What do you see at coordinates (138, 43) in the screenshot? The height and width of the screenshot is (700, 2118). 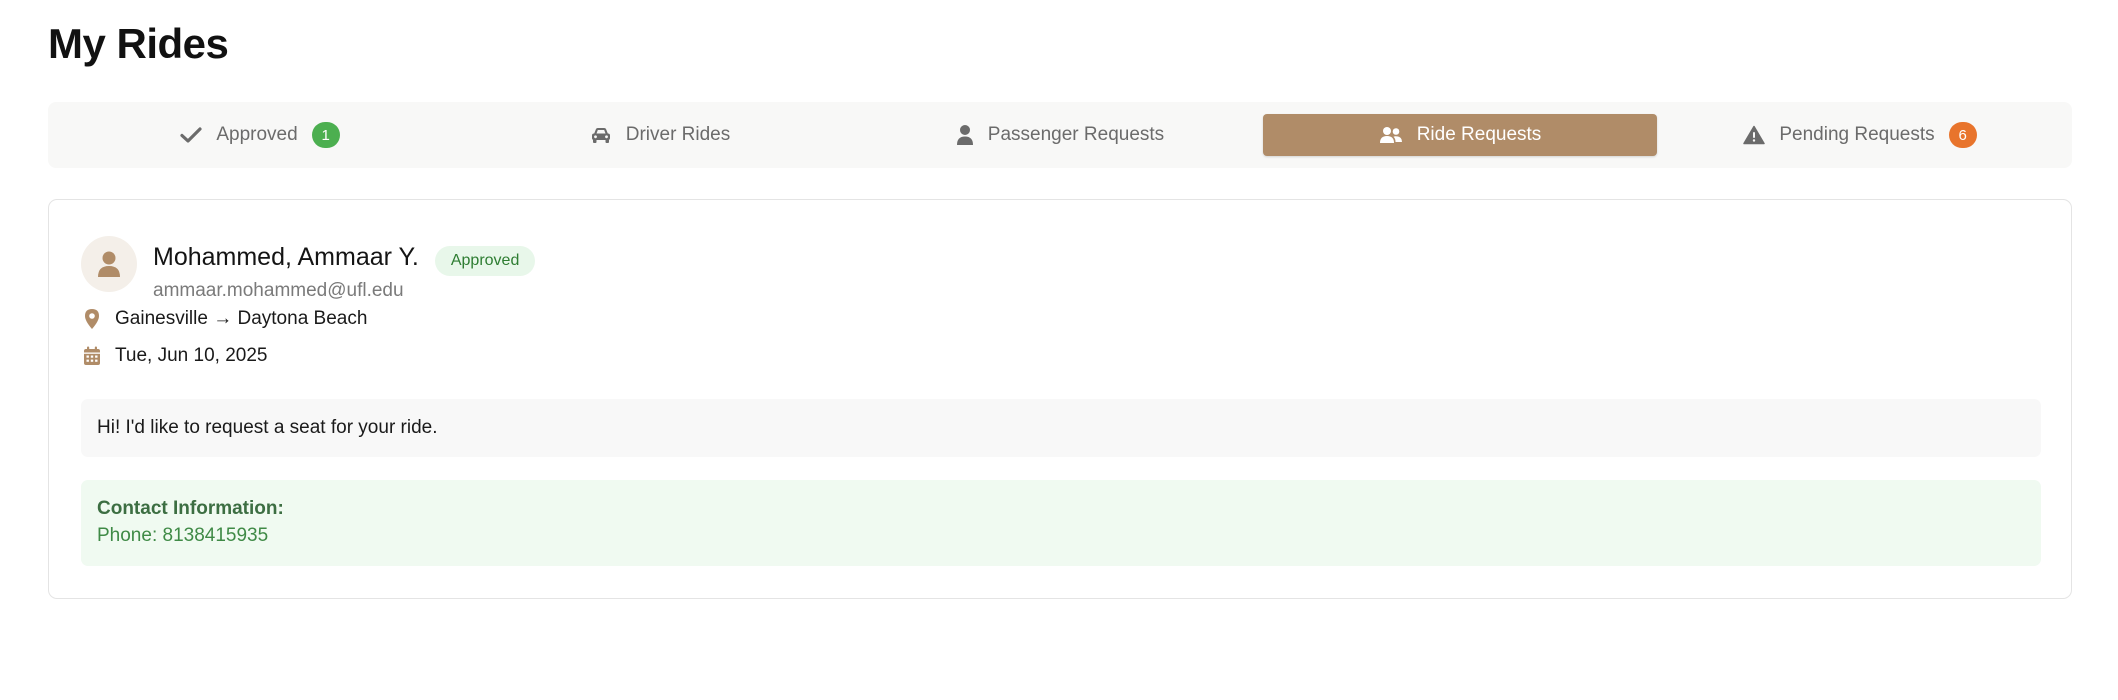 I see `page-title: My Rides` at bounding box center [138, 43].